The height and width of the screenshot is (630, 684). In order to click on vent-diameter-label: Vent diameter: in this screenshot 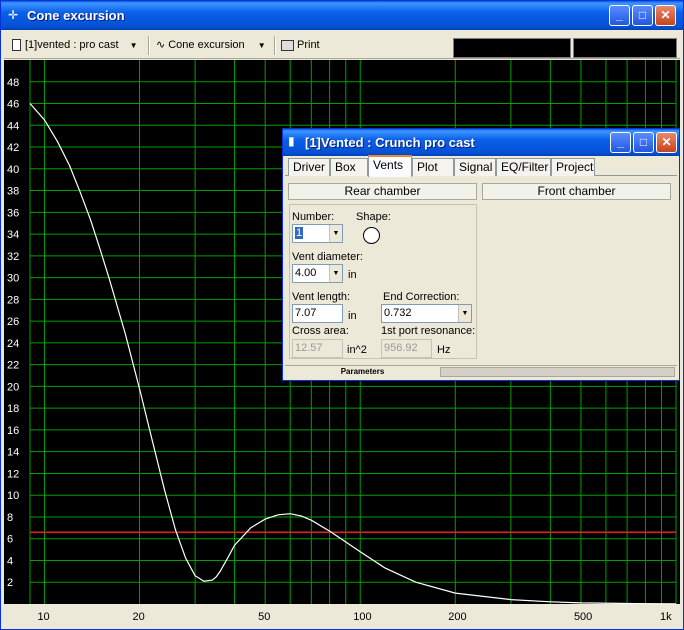, I will do `click(327, 257)`.